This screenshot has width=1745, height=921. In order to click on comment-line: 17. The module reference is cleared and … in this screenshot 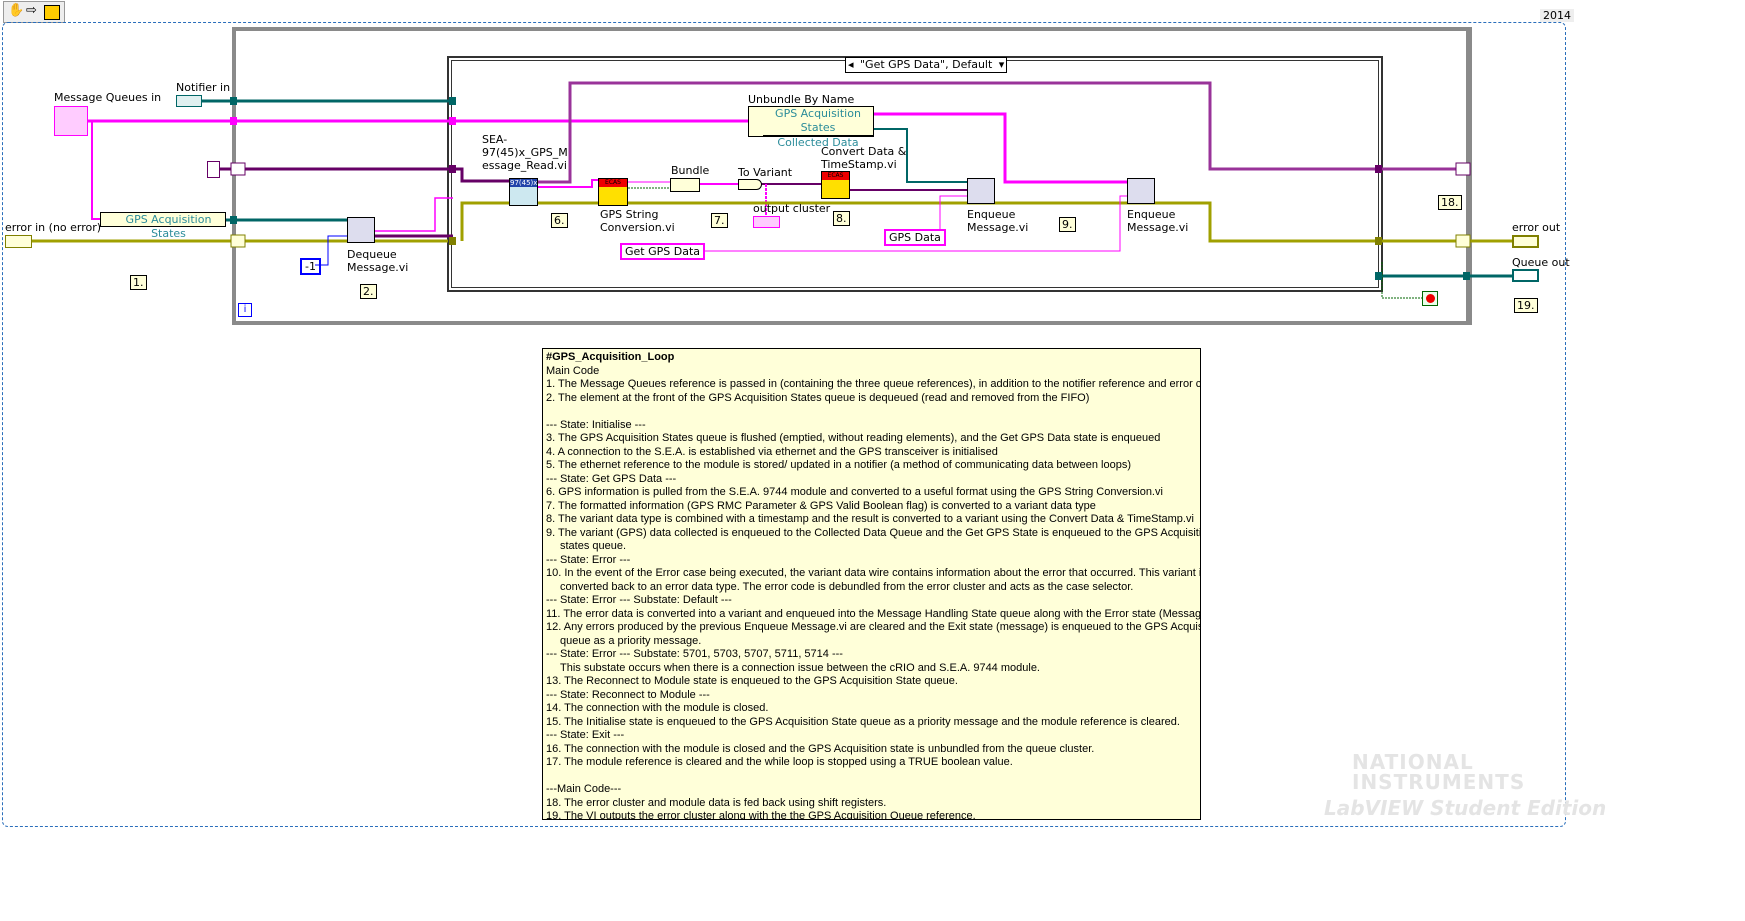, I will do `click(779, 762)`.